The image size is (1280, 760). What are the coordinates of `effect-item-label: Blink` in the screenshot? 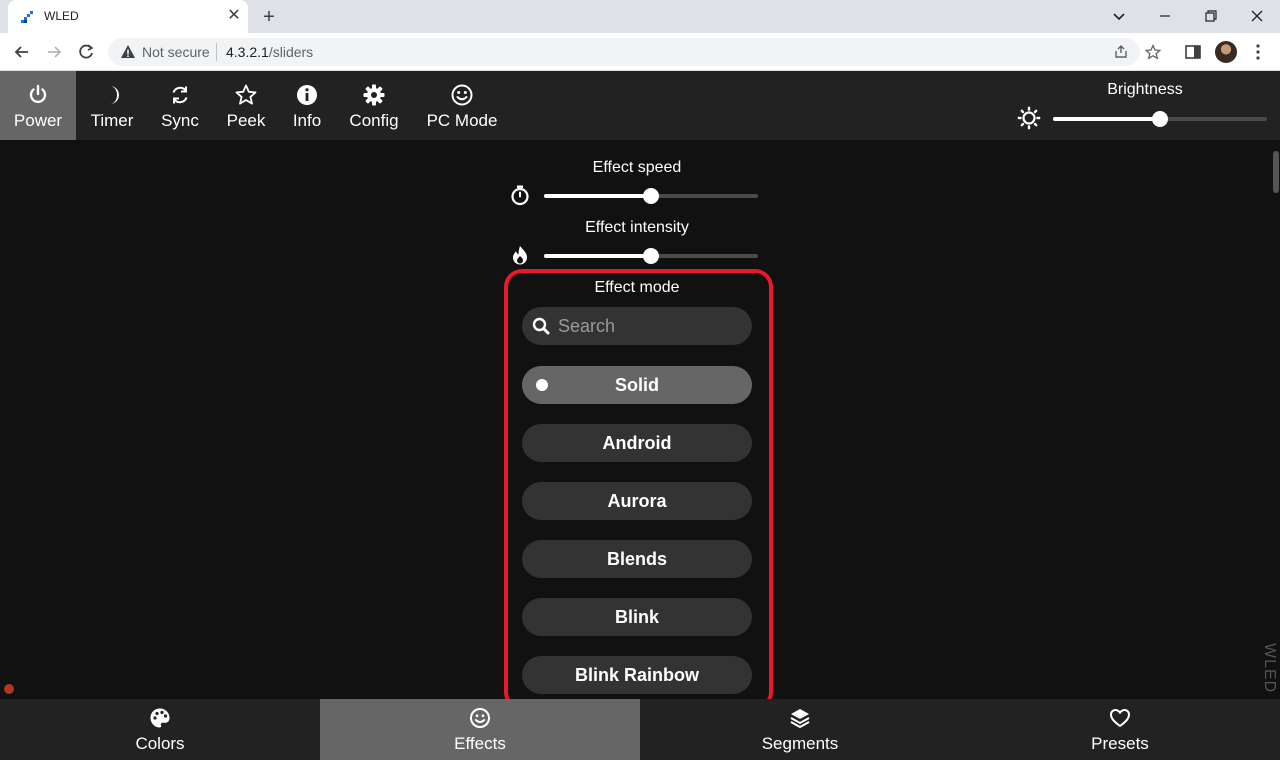 It's located at (636, 617).